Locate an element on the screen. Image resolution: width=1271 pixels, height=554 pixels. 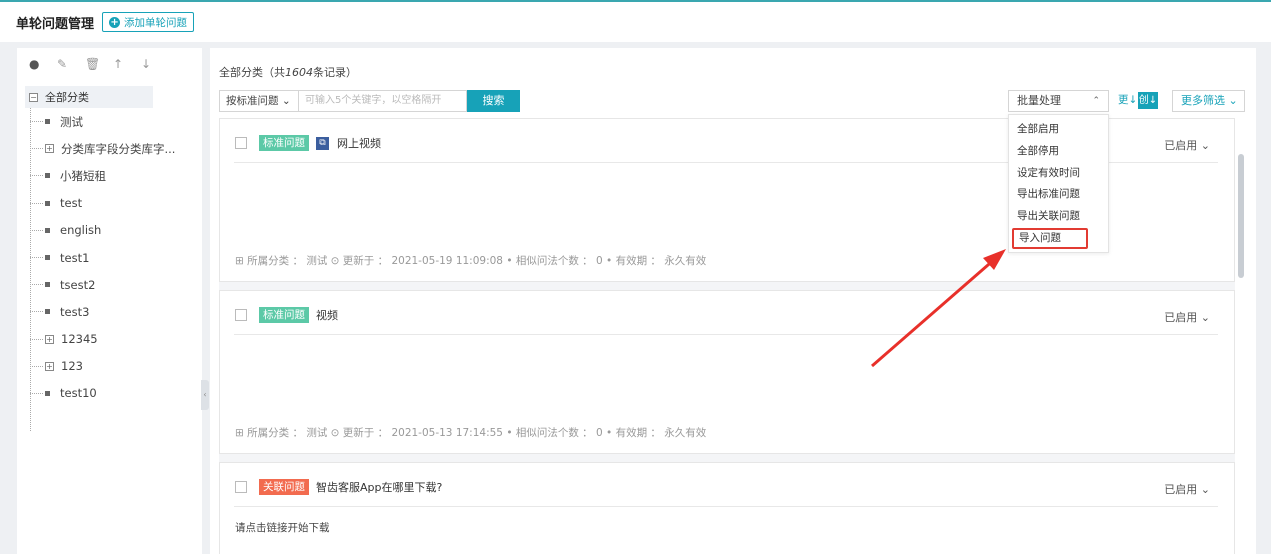
search-mode-select: 按标准问题 ⌄ is located at coordinates (259, 101).